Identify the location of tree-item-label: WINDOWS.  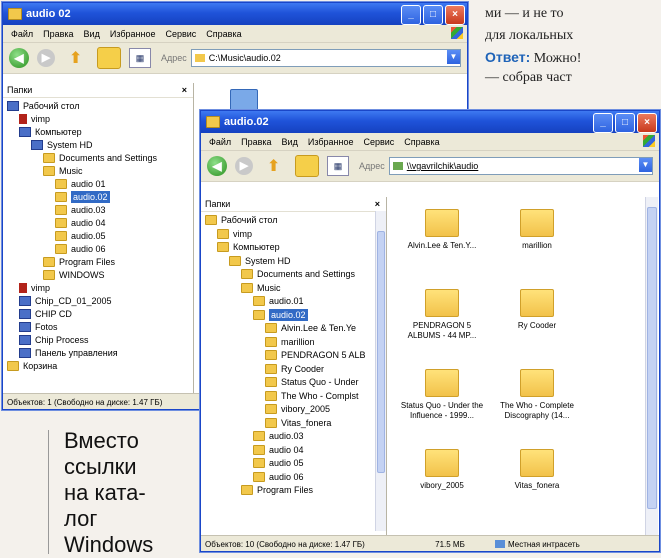
(82, 275).